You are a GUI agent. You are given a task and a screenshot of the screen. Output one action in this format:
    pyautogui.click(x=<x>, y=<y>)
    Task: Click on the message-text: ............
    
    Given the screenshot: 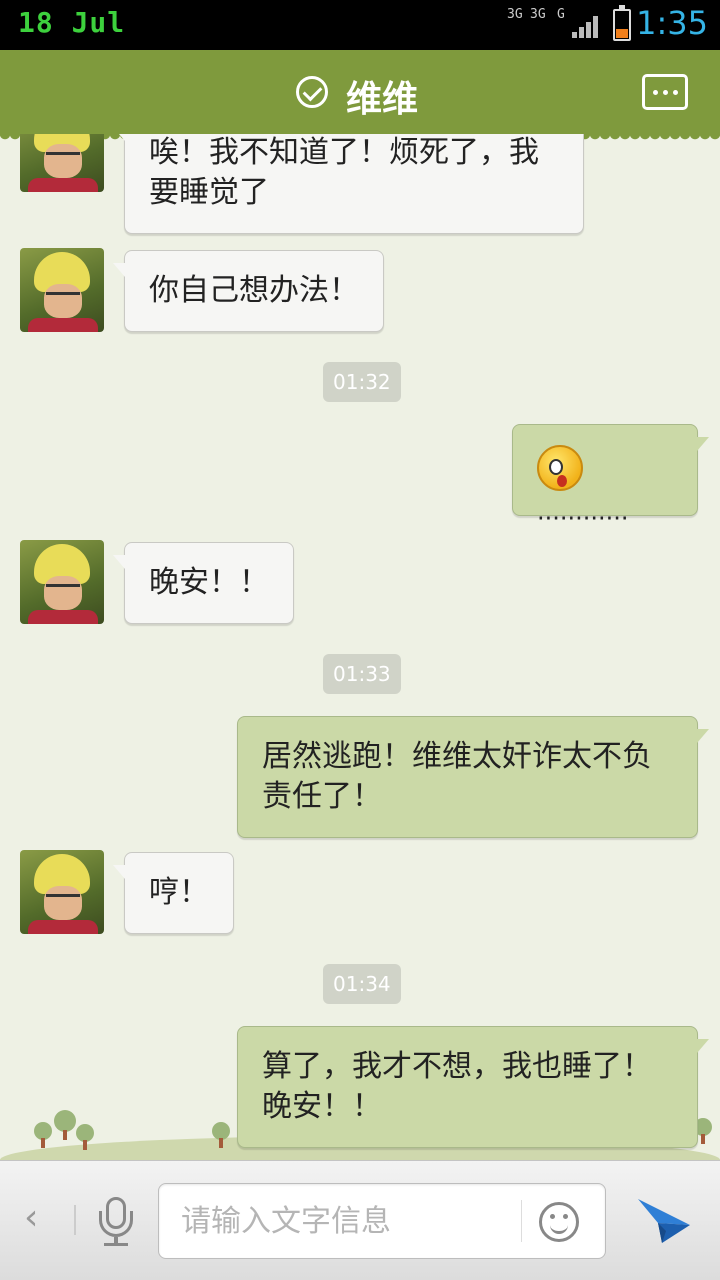 What is the action you would take?
    pyautogui.click(x=583, y=511)
    